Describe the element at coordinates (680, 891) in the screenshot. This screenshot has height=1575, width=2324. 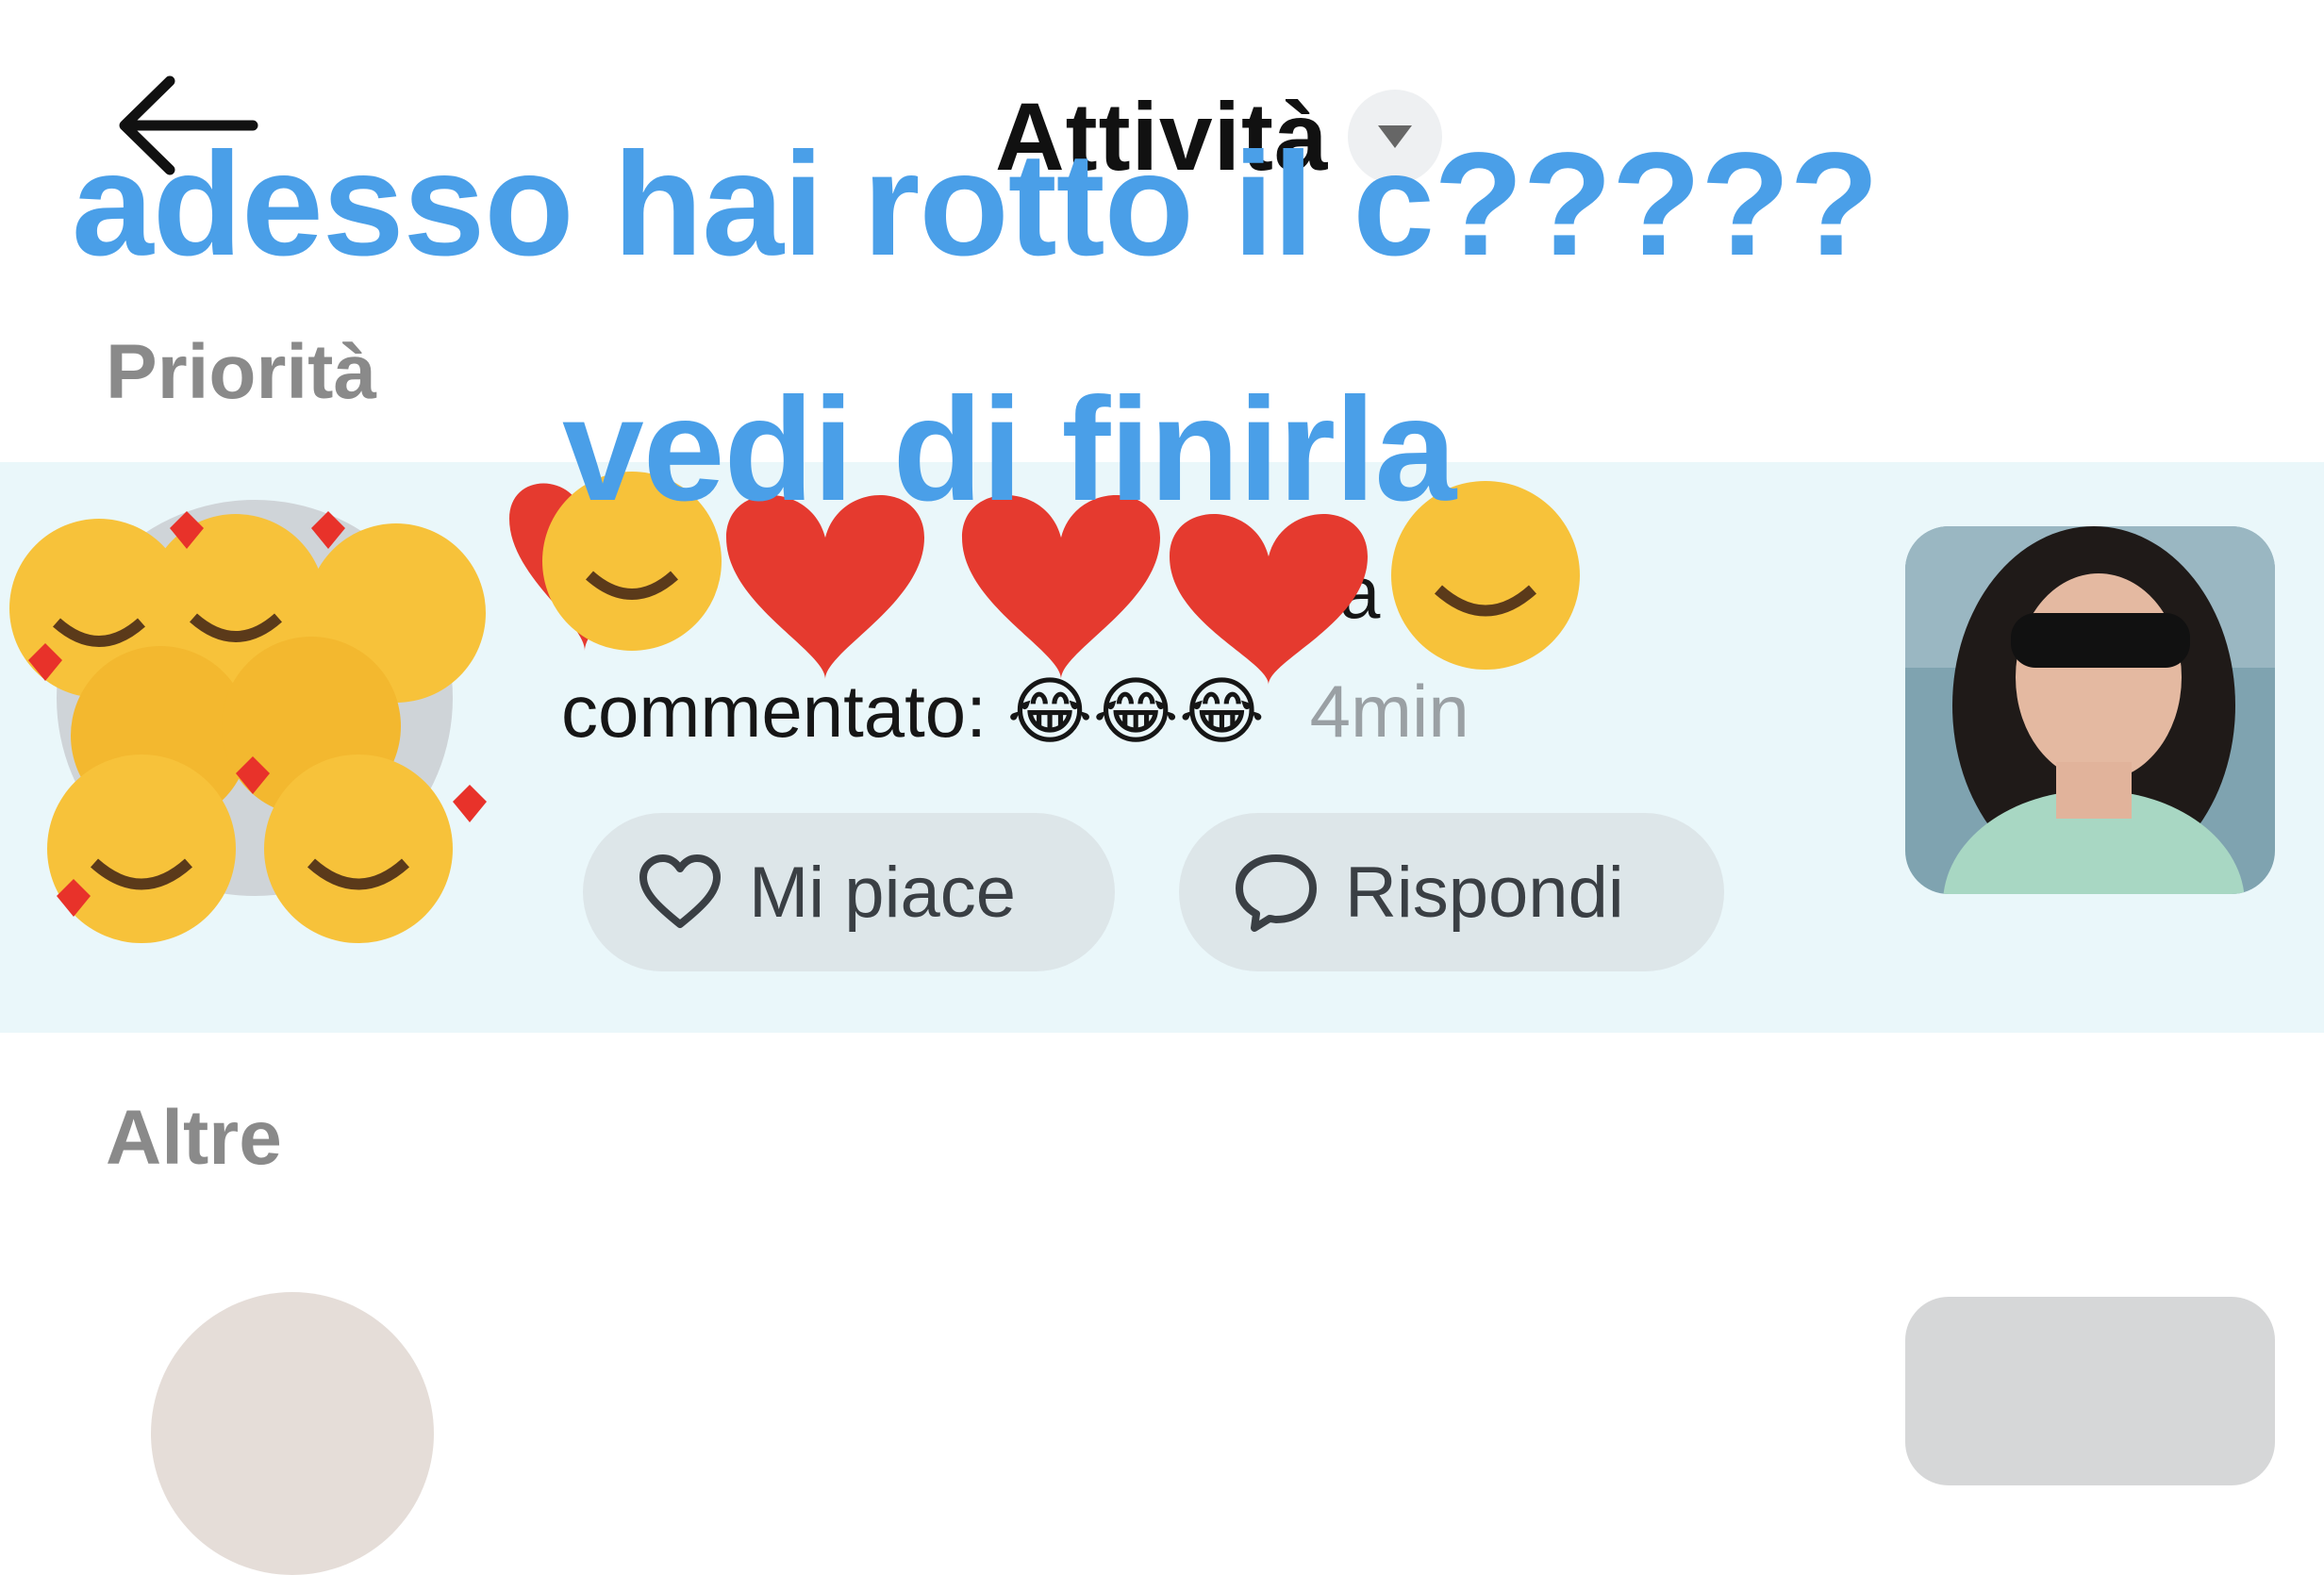
I see `heart-outline-icon` at that location.